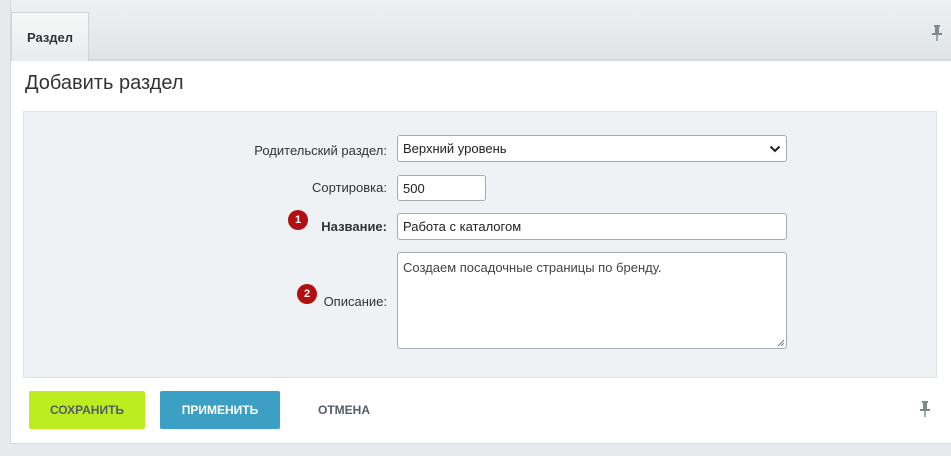  I want to click on description-value: Создаем посадочные страницы по бренду., so click(532, 267).